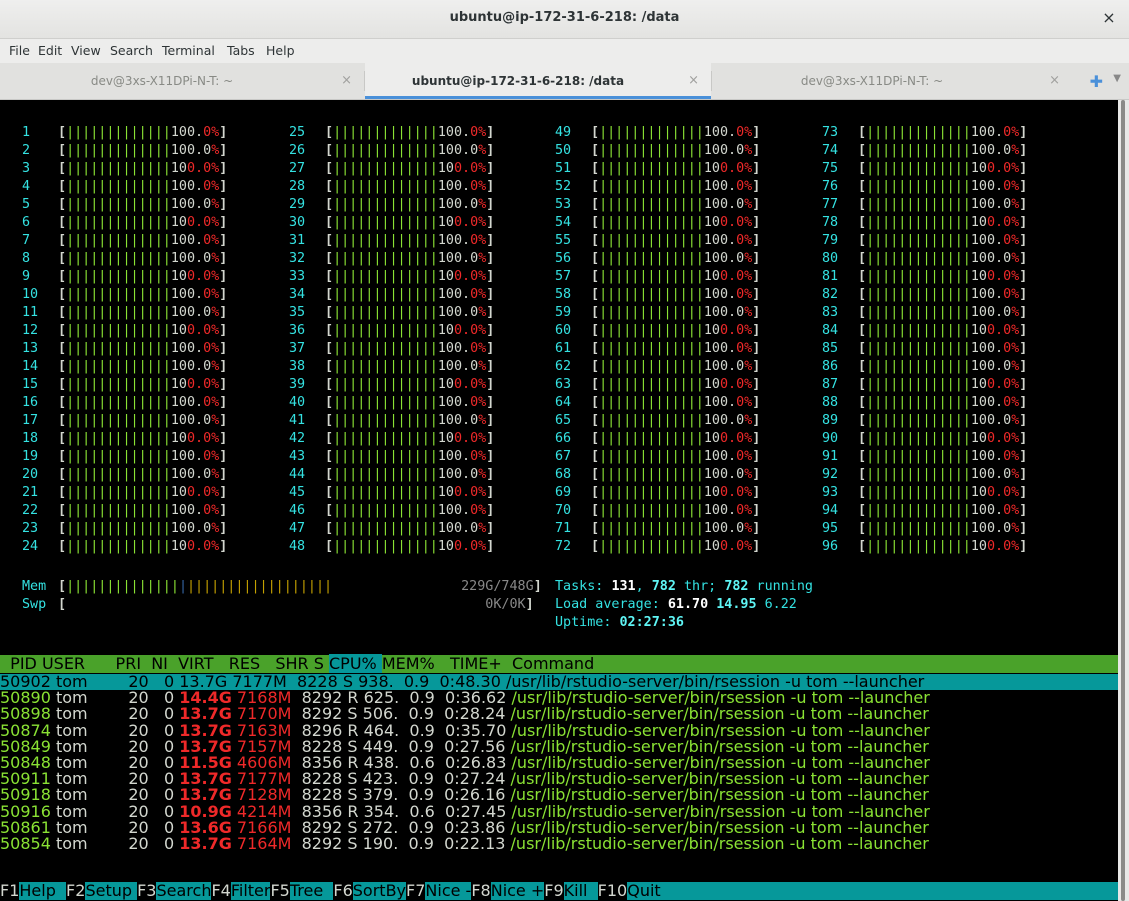 This screenshot has width=1129, height=901. Describe the element at coordinates (10, 890) in the screenshot. I see `function-key-f1: F1` at that location.